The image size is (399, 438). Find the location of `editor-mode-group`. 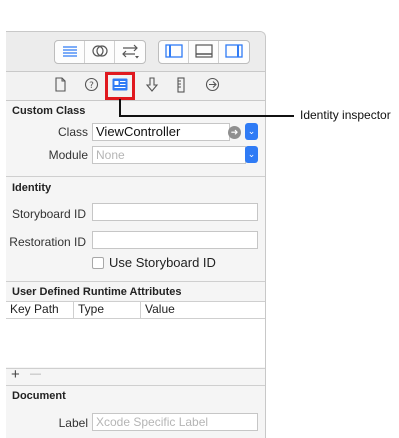

editor-mode-group is located at coordinates (100, 52).